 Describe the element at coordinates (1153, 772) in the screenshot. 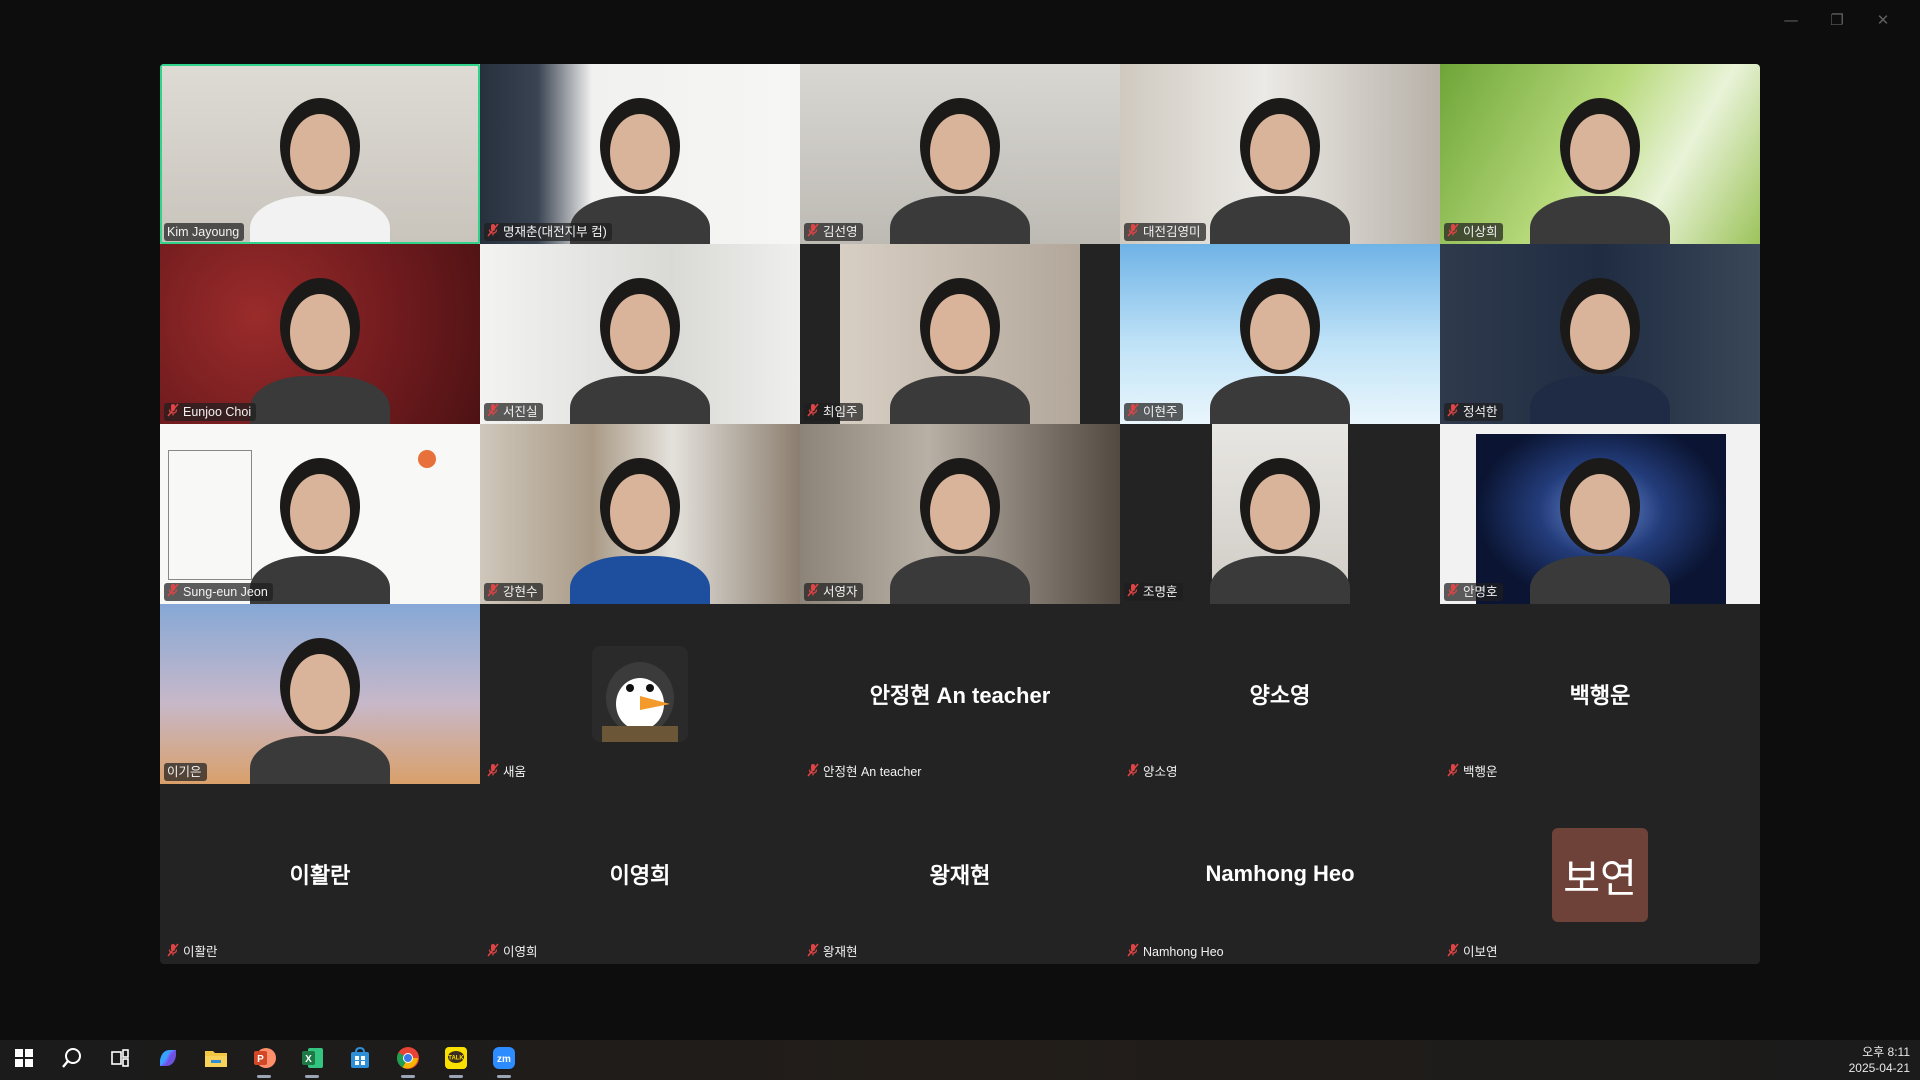

I see `participant-name-label: 양소영` at that location.